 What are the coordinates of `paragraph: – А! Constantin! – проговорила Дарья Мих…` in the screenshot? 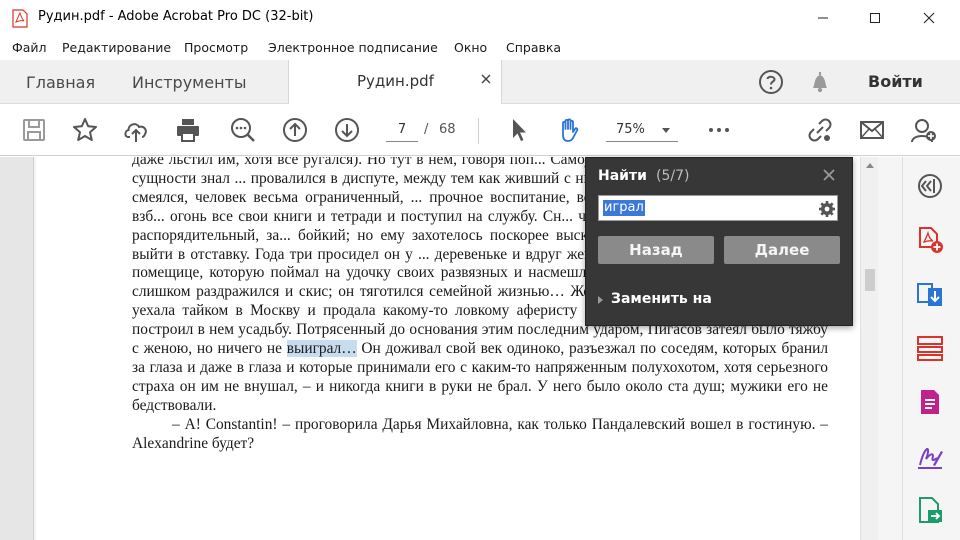 It's located at (480, 433).